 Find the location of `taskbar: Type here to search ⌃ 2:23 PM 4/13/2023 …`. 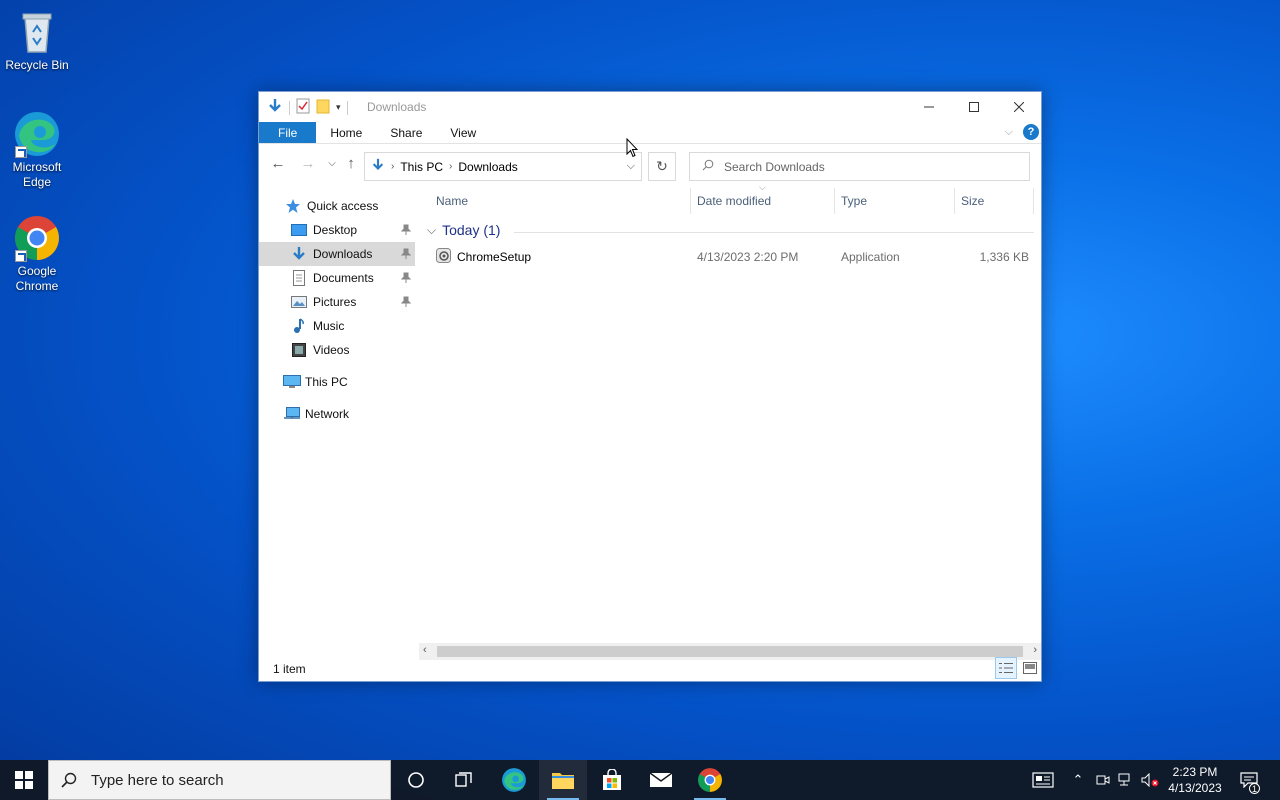

taskbar: Type here to search ⌃ 2:23 PM 4/13/2023 … is located at coordinates (640, 780).